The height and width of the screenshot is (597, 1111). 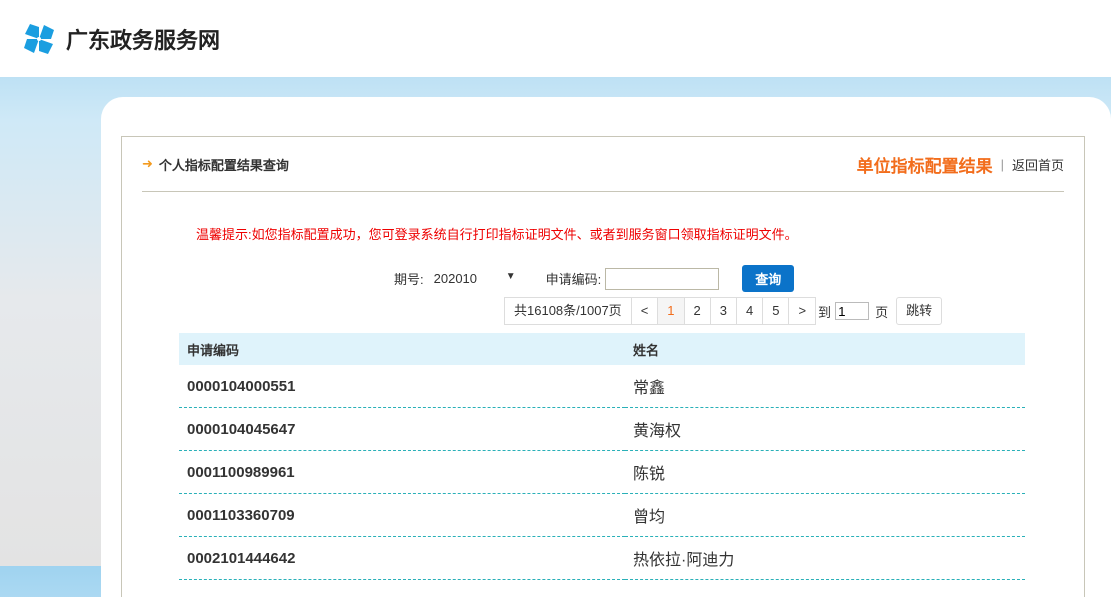 What do you see at coordinates (662, 278) in the screenshot?
I see `code-input` at bounding box center [662, 278].